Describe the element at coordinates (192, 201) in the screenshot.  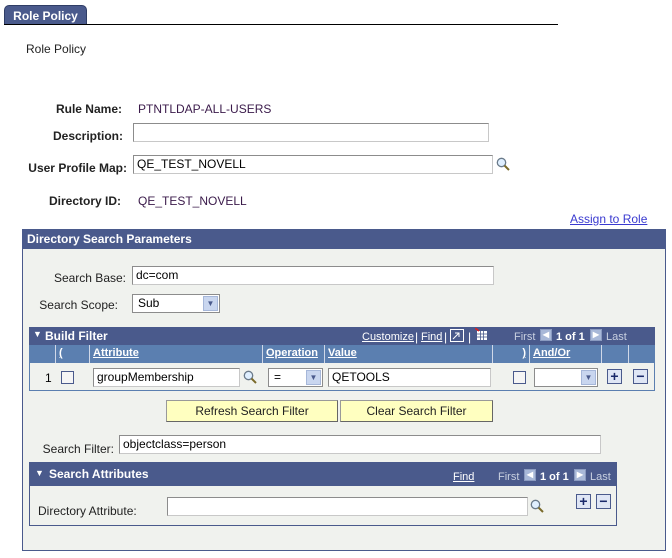
I see `directory-id-value: QE_TEST_NOVELL` at that location.